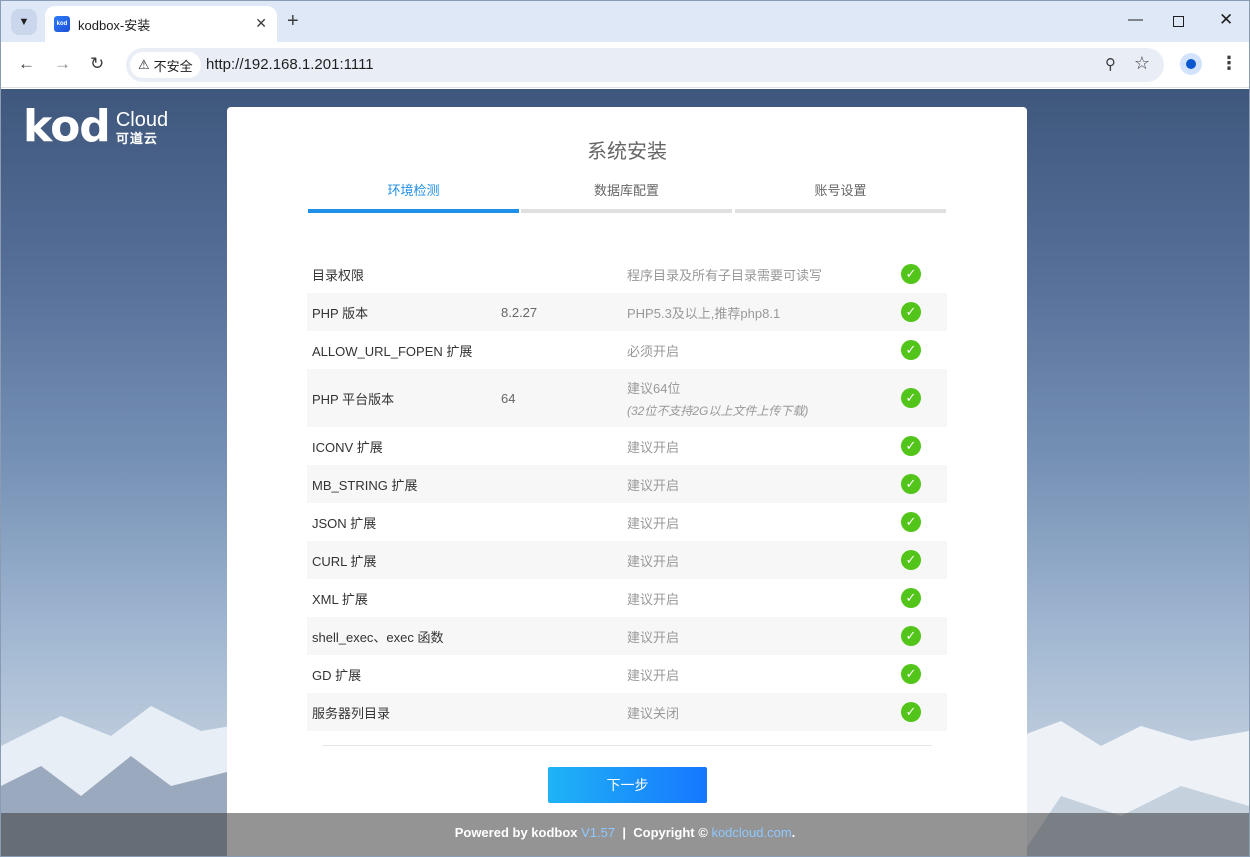  I want to click on check-desc: PHP5.3及以上,推荐php8.1, so click(704, 313).